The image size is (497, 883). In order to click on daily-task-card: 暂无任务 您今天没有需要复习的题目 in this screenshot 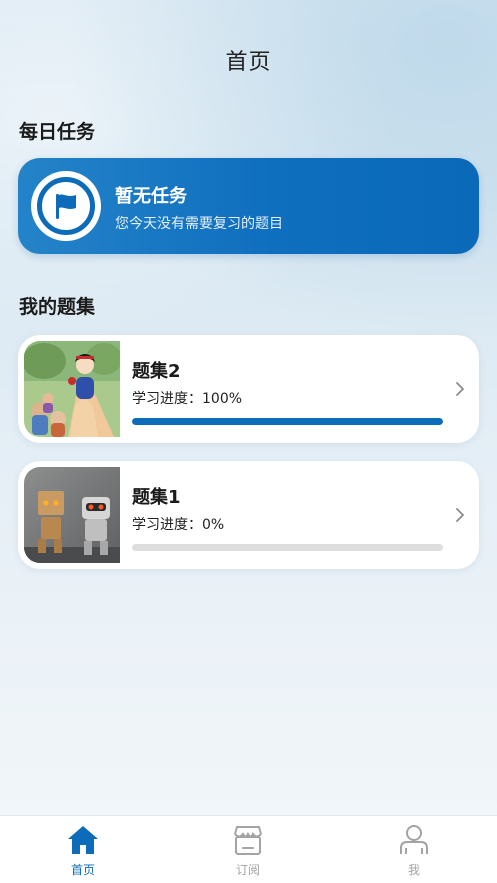, I will do `click(248, 206)`.